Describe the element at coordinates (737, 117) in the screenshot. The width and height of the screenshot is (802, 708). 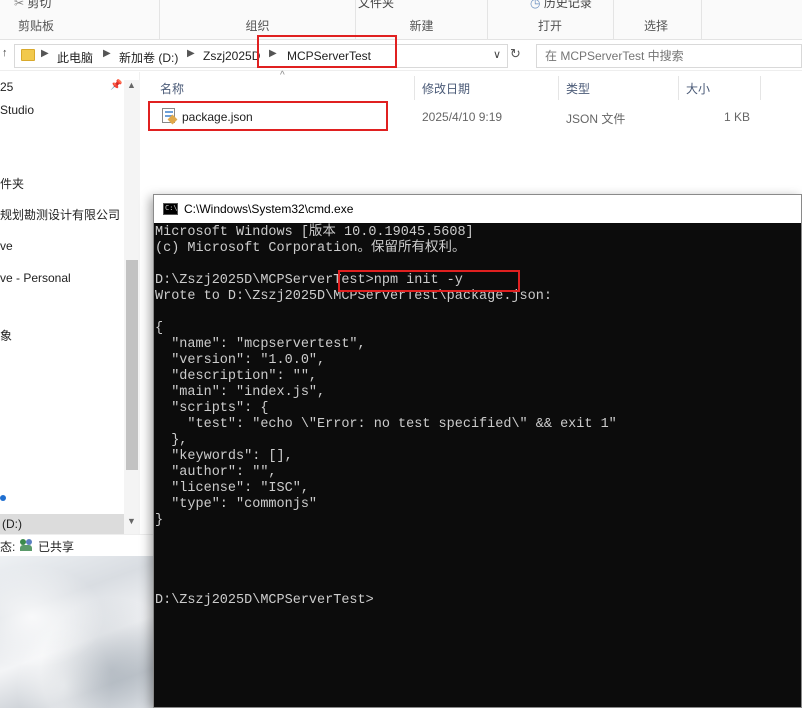
I see `file-size: 1 KB` at that location.